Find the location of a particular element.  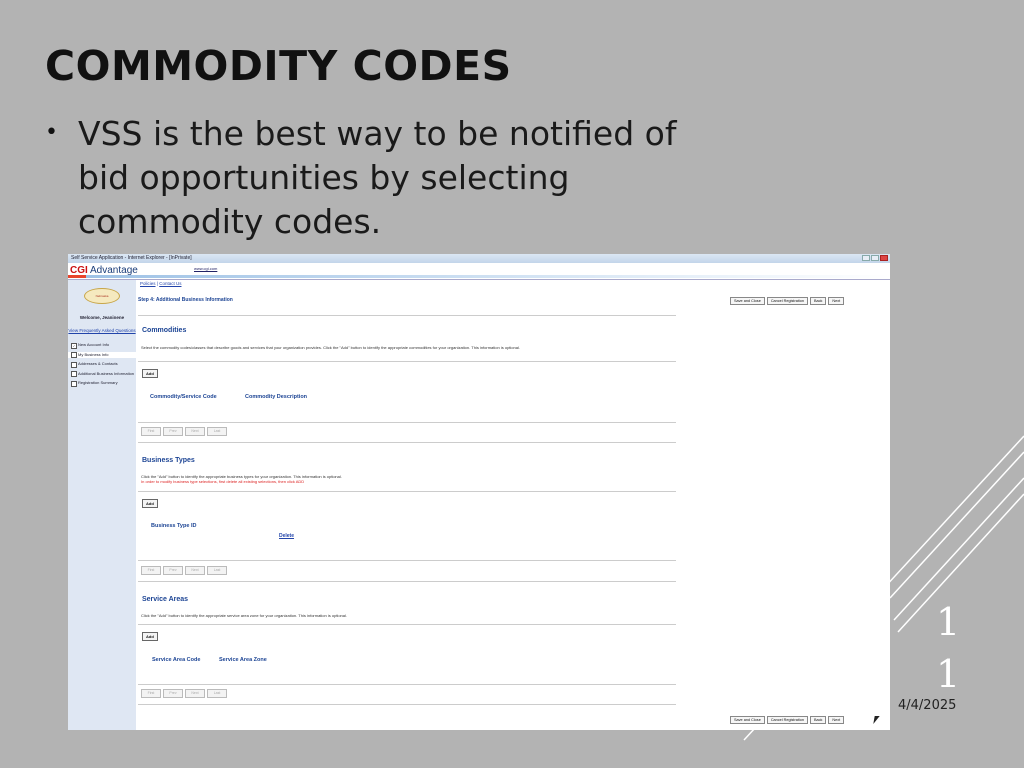

sidebar-item-business-info: My Business Info is located at coordinates (102, 354).